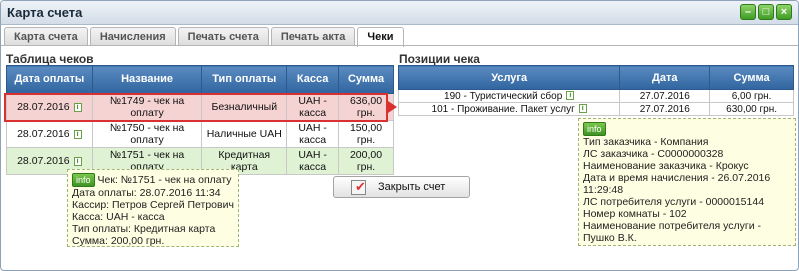  I want to click on cell-sum: 630,00 грн., so click(751, 109).